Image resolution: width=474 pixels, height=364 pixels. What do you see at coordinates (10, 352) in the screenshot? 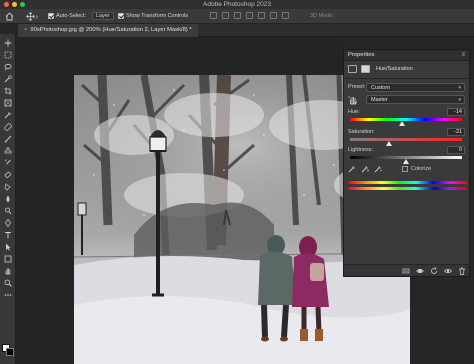
I see `background-color-swatch` at bounding box center [10, 352].